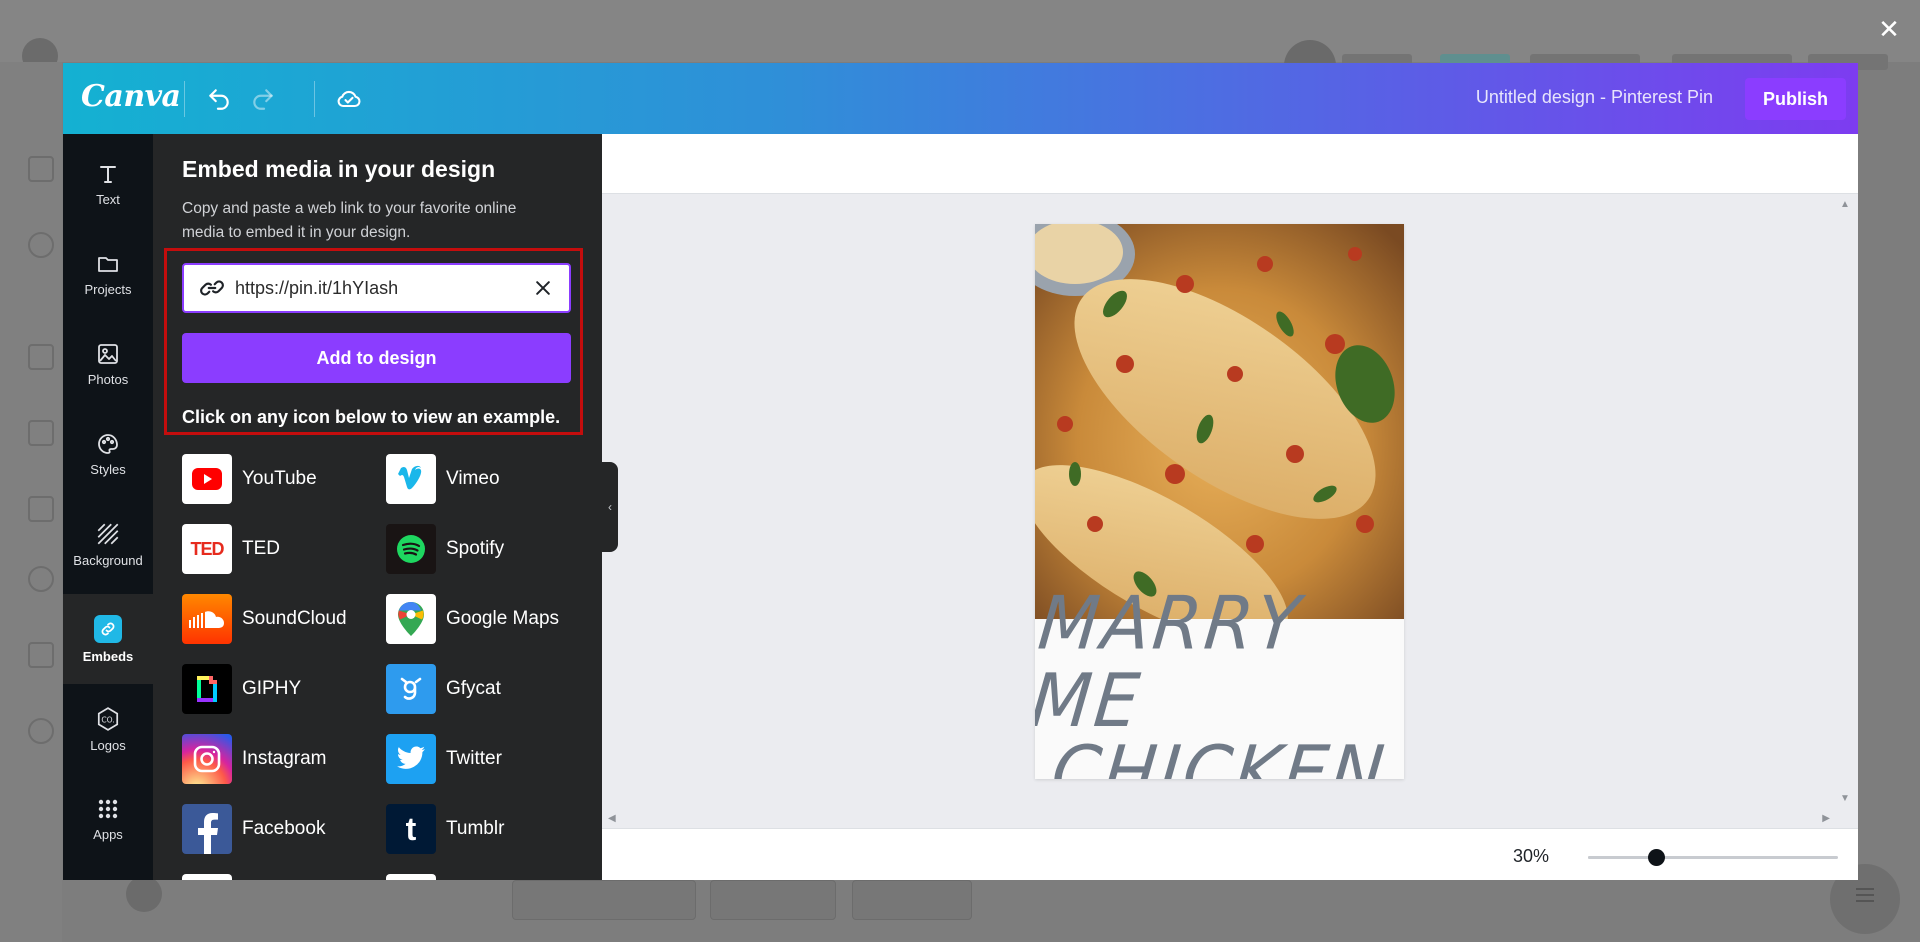  I want to click on embed-item-tumblr: t Tumblr, so click(445, 829).